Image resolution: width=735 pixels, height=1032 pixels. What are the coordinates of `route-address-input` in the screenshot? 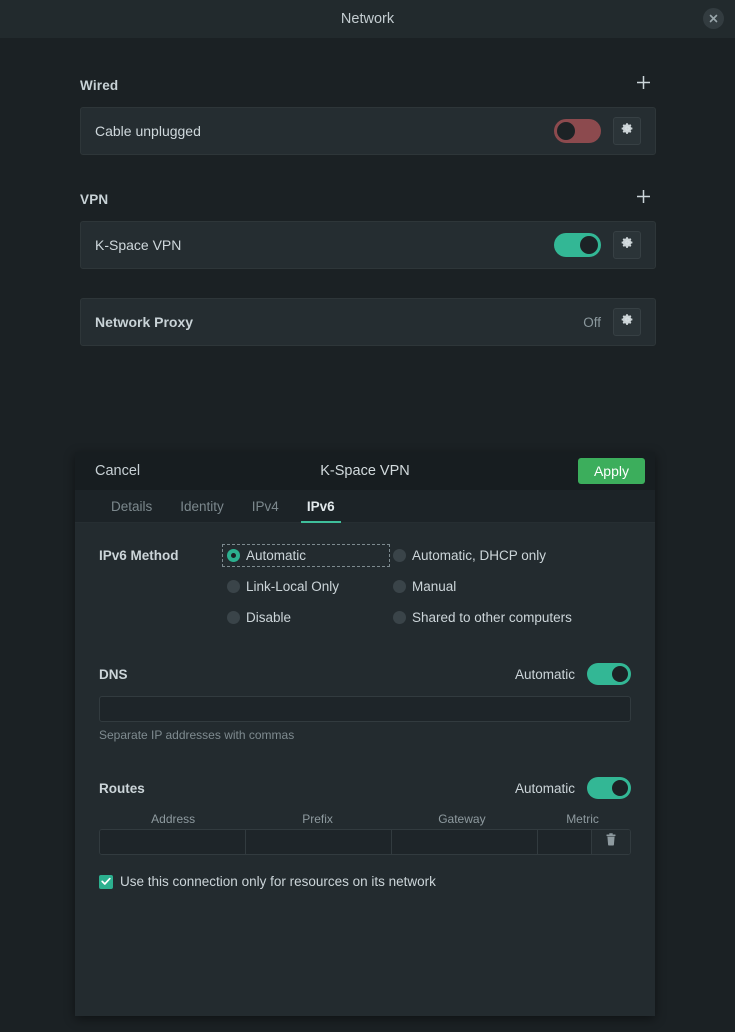 It's located at (173, 842).